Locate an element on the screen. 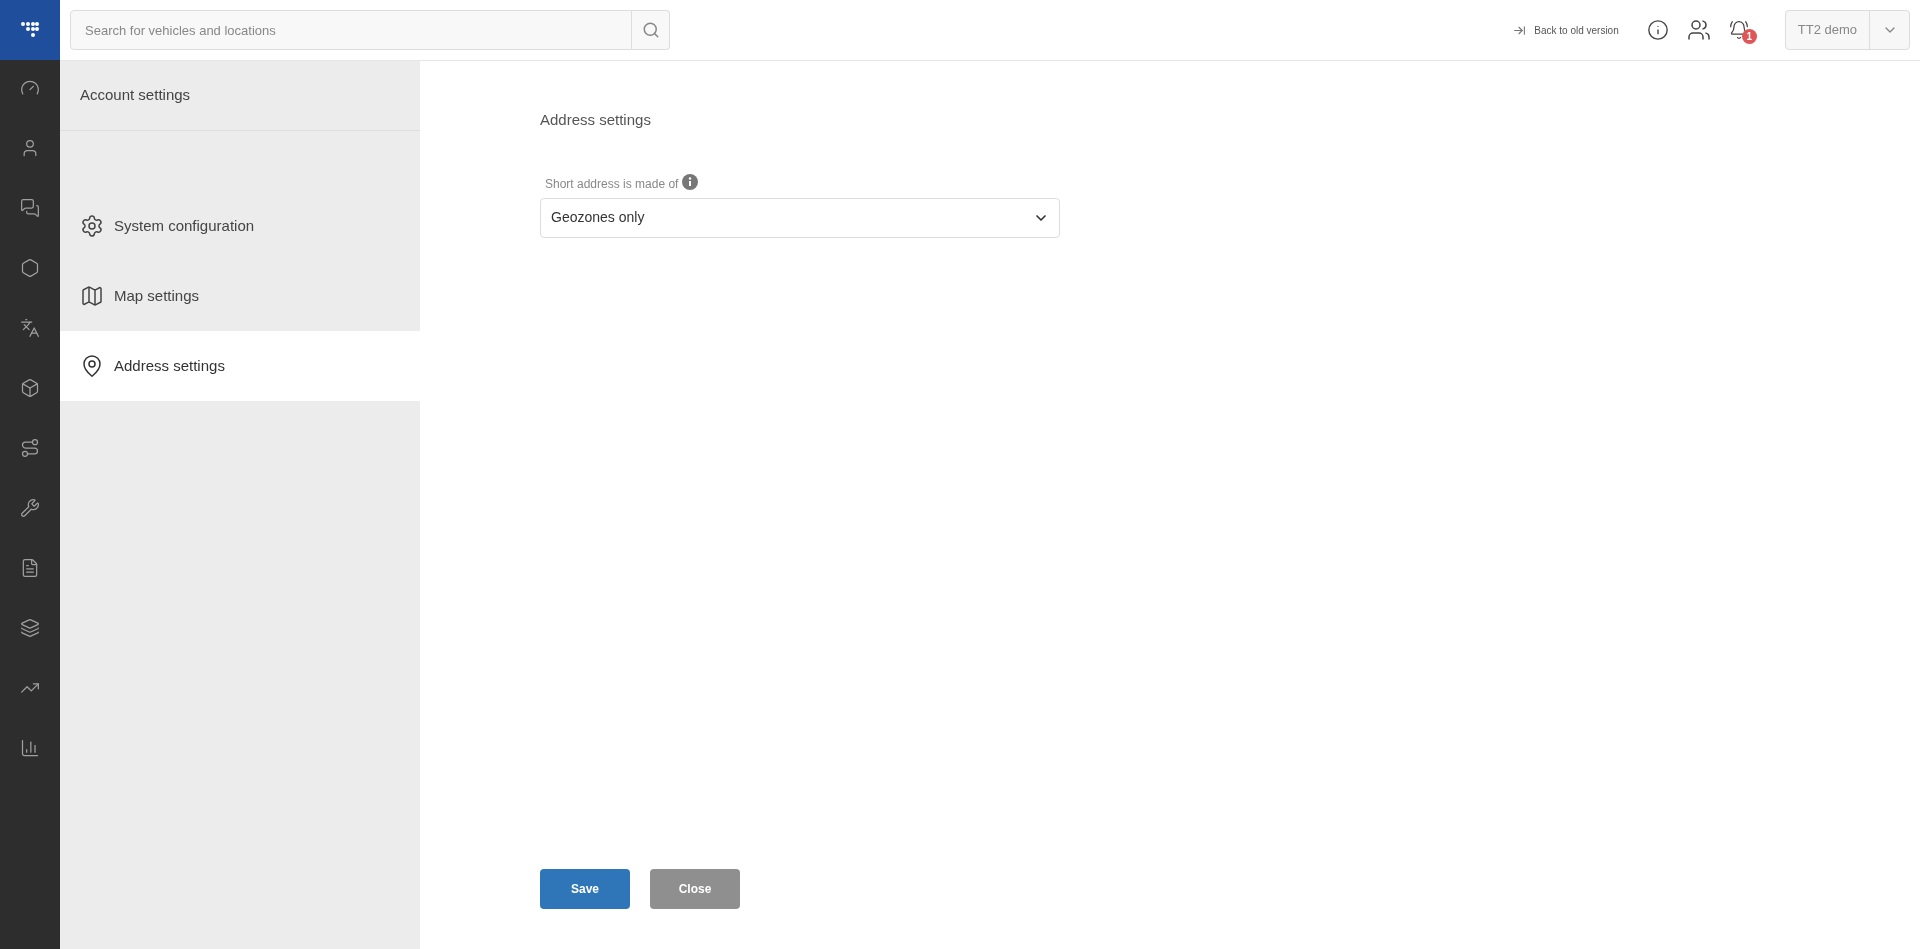 This screenshot has width=1920, height=949. wrench-icon is located at coordinates (30, 508).